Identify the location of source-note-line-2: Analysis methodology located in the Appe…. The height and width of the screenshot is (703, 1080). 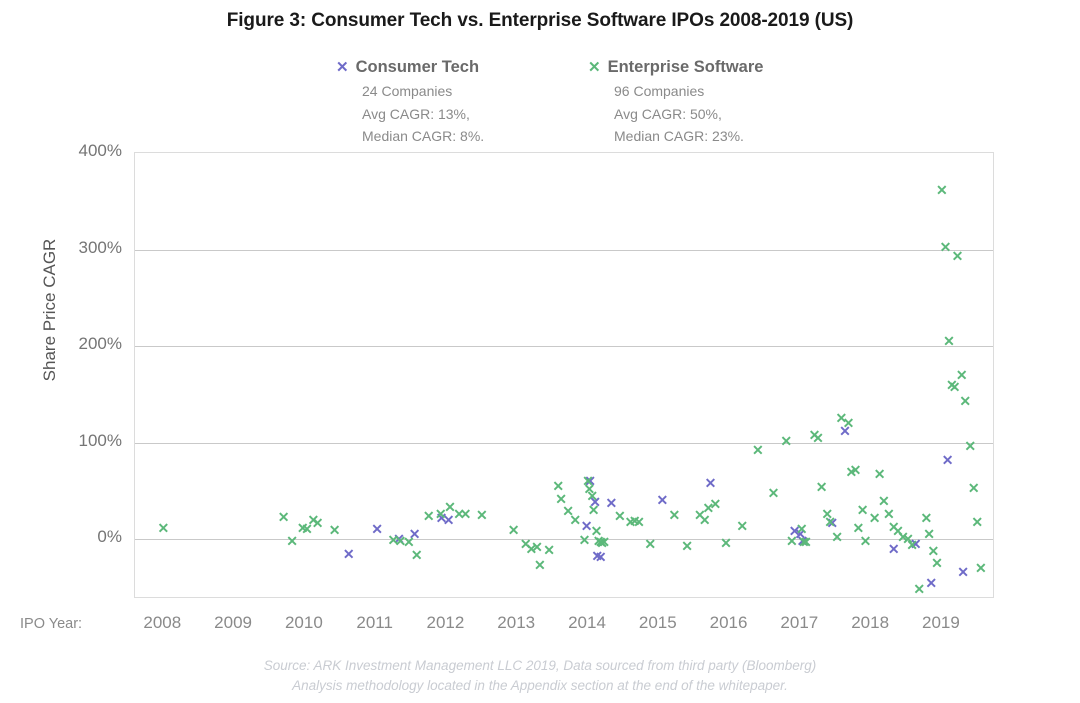
(540, 686).